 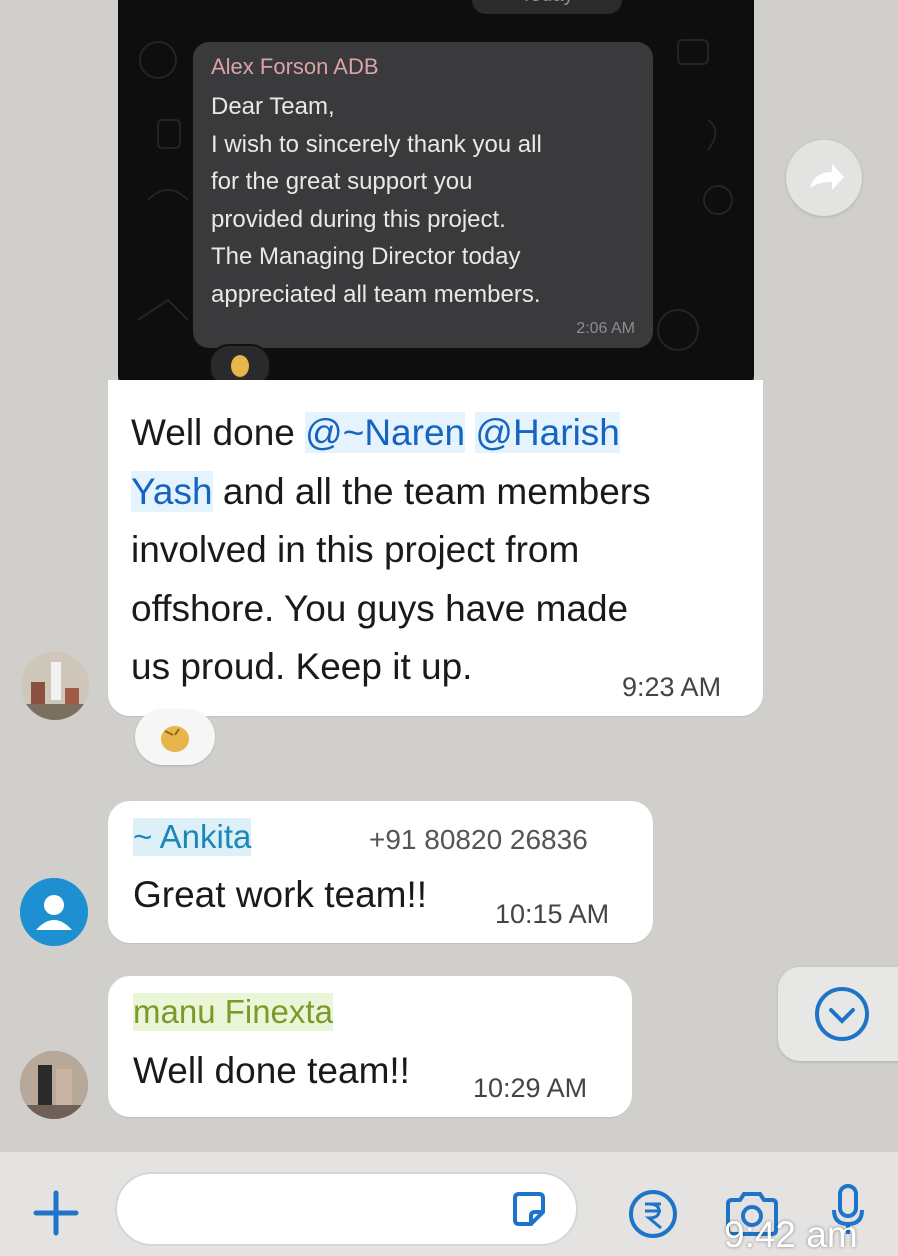 I want to click on message-time-ankita: 10:15 AM, so click(x=552, y=914).